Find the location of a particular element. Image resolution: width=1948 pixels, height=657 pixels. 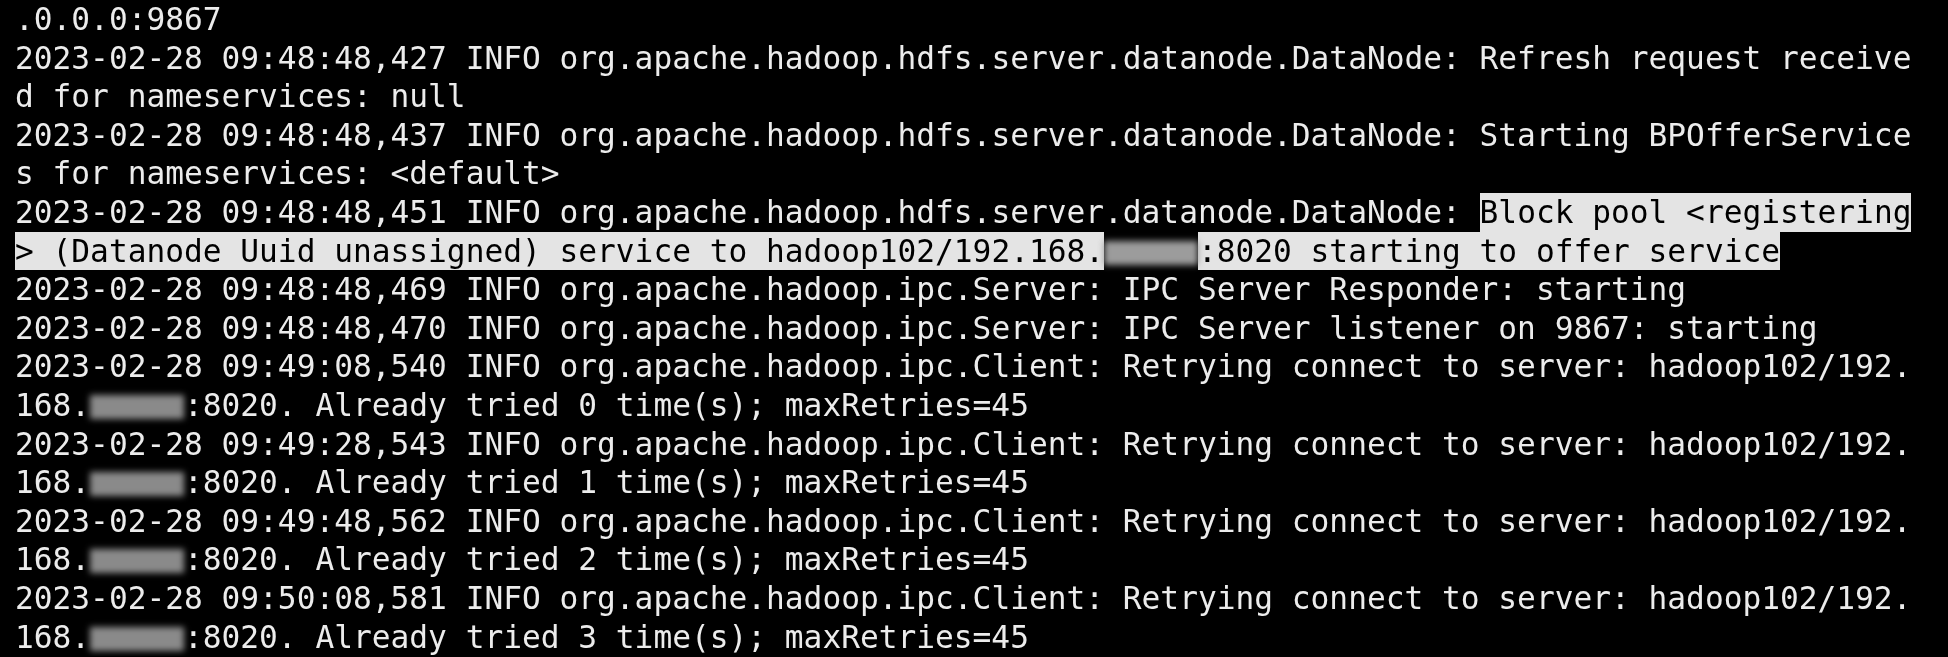

selected-text: Block pool <registering is located at coordinates (1695, 212).